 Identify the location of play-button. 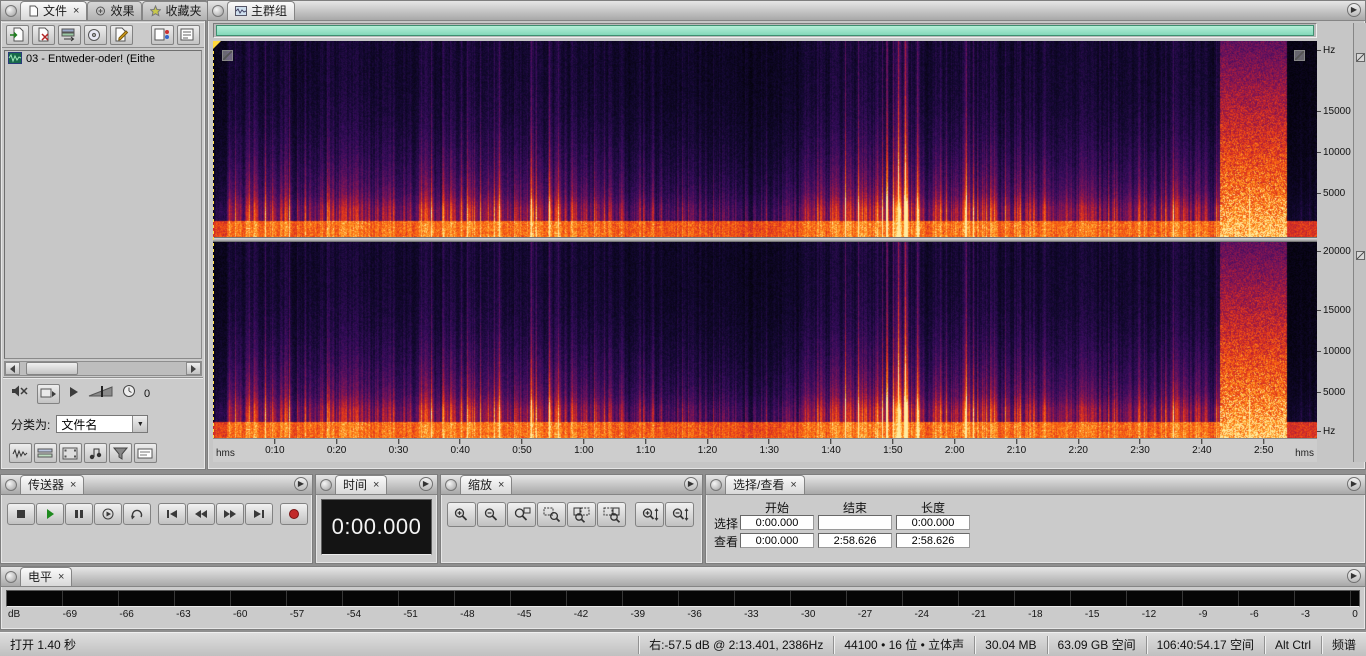
(50, 514).